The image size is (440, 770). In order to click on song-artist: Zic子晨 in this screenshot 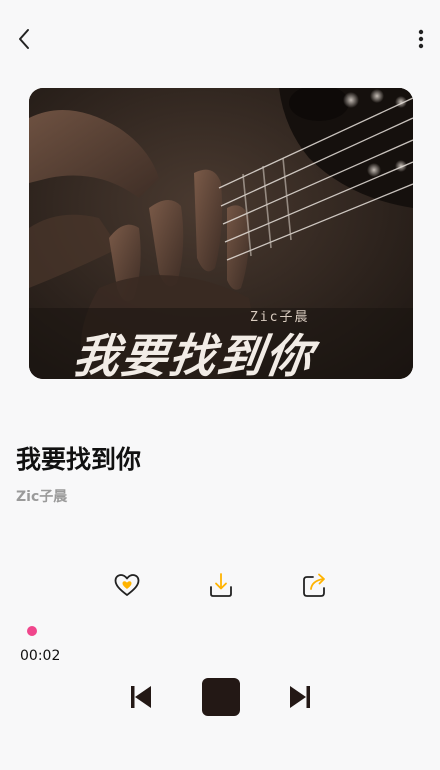, I will do `click(41, 496)`.